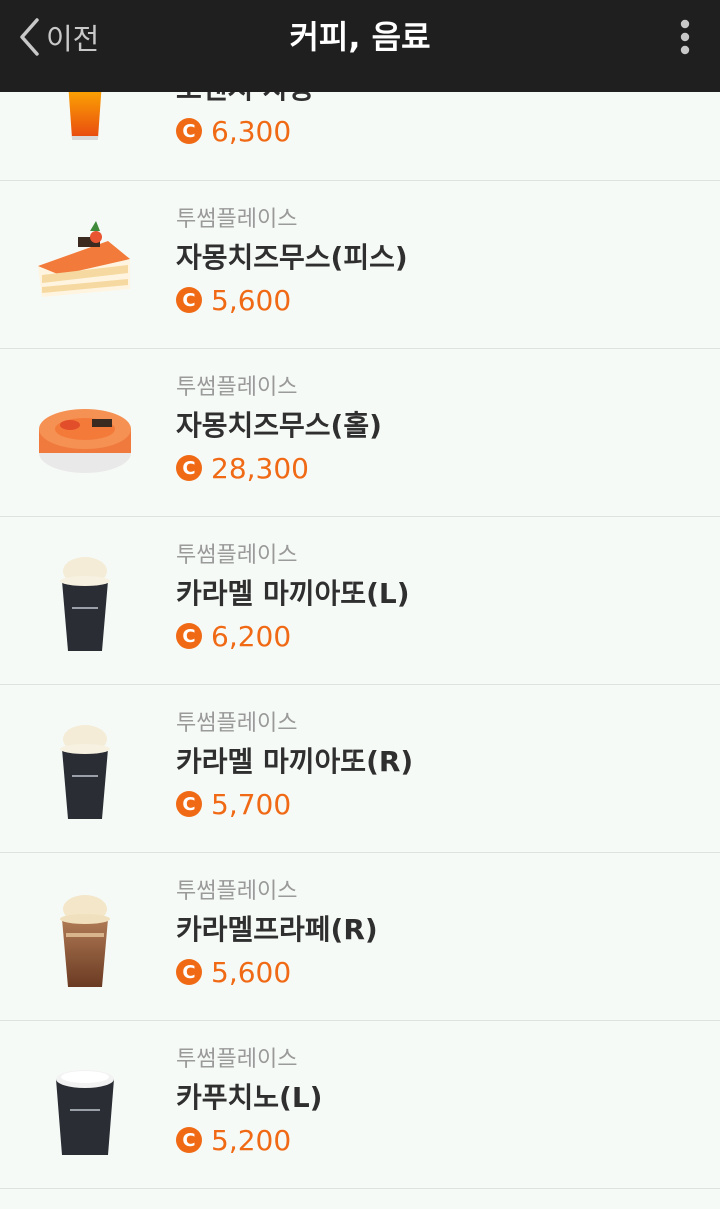 The height and width of the screenshot is (1209, 720). I want to click on item-price-line: C 5,200, so click(438, 1140).